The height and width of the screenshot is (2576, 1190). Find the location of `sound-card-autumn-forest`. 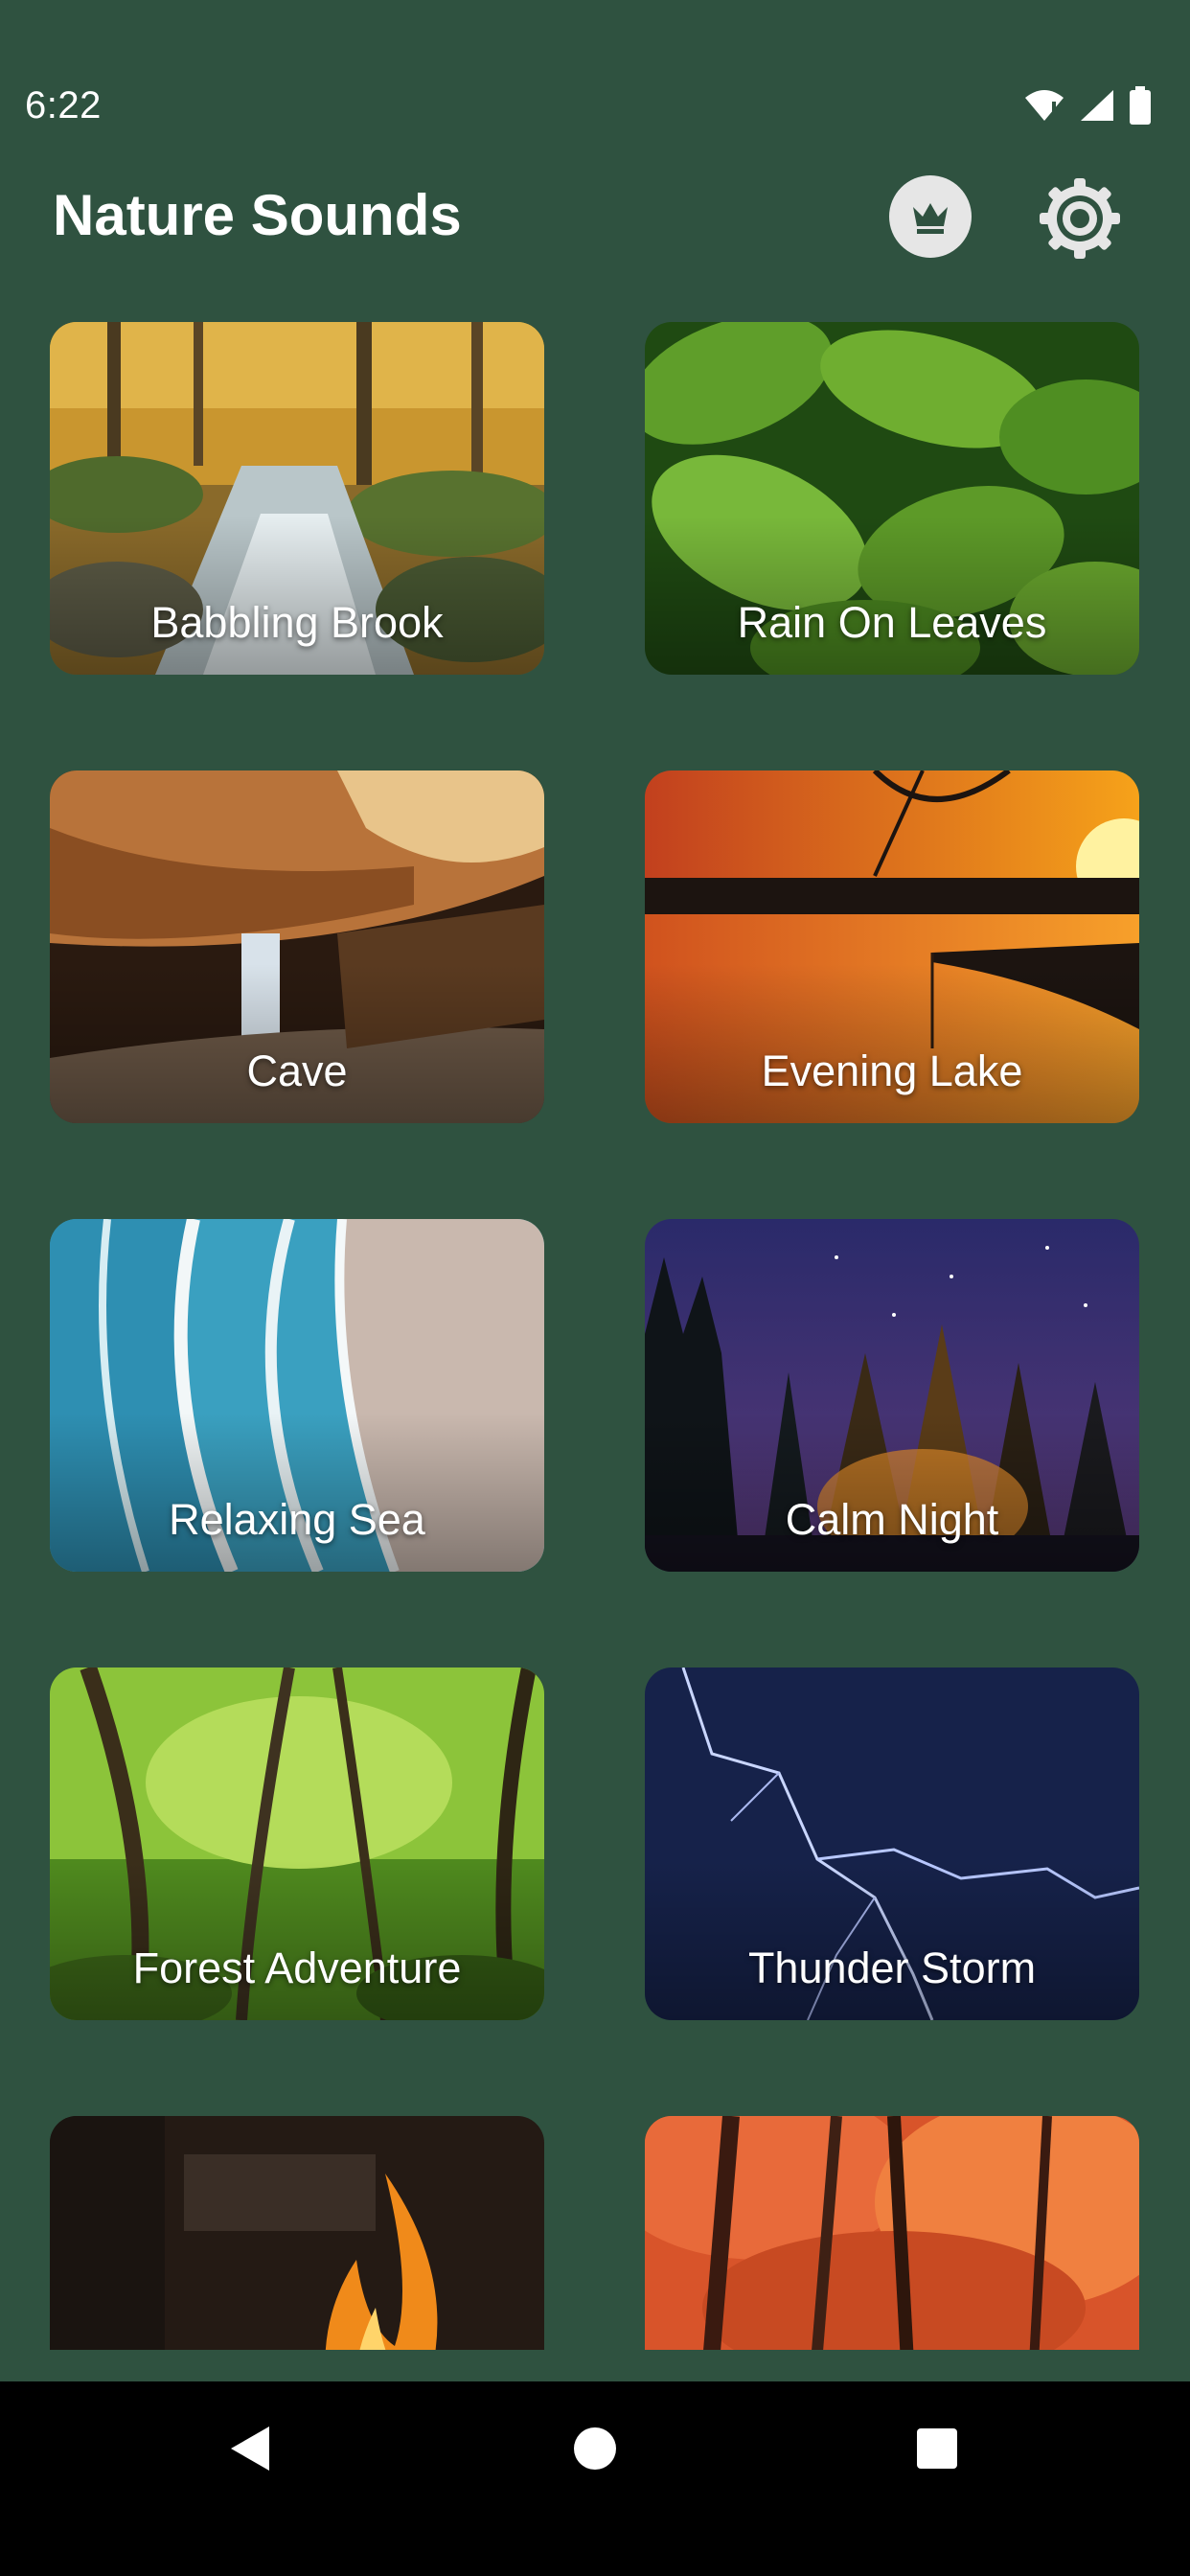

sound-card-autumn-forest is located at coordinates (892, 2233).